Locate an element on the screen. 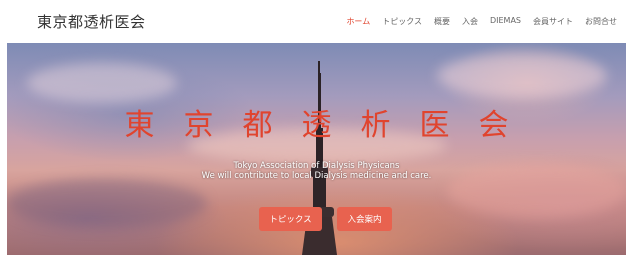 The image size is (633, 255). site-logo: 東京都透析医会 is located at coordinates (91, 21).